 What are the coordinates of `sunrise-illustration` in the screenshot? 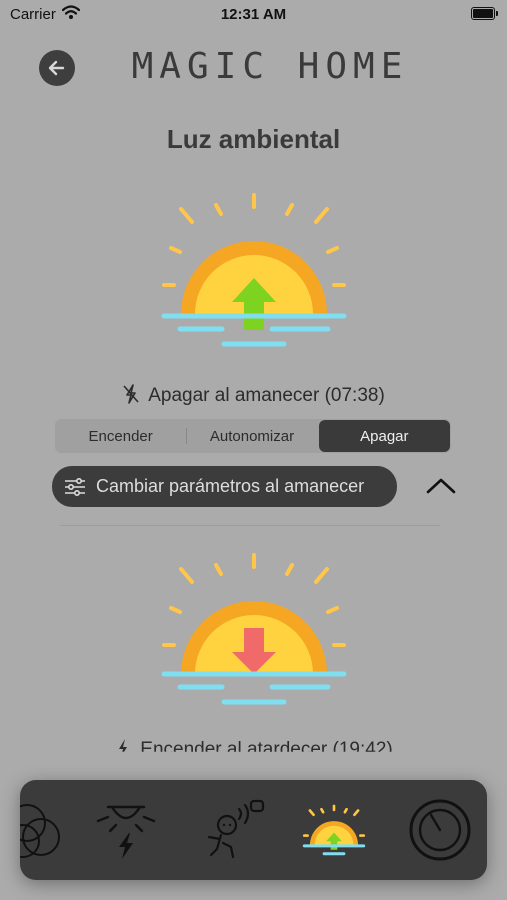 It's located at (254, 270).